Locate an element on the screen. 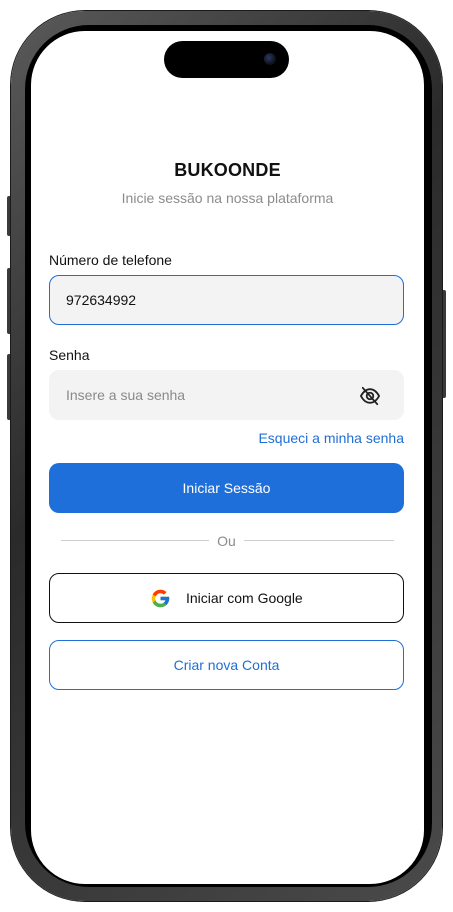  password-label: Senha is located at coordinates (69, 355).